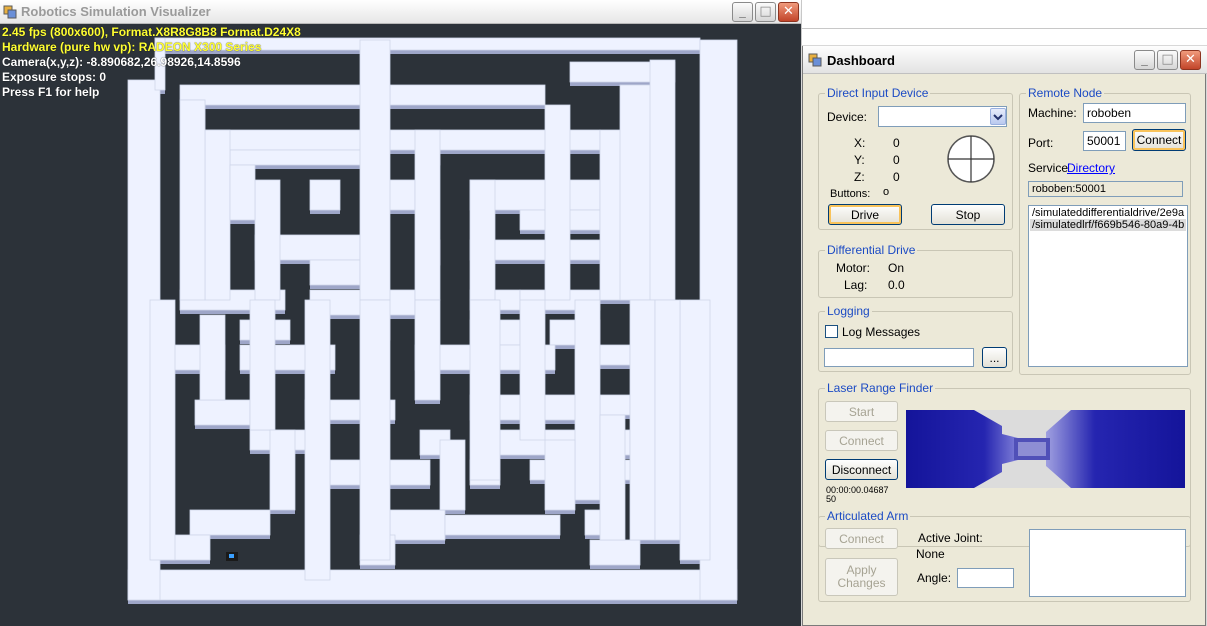 This screenshot has width=1207, height=626. I want to click on list-item: /simulatedlrf/f669b546-80a9-4b, so click(1108, 225).